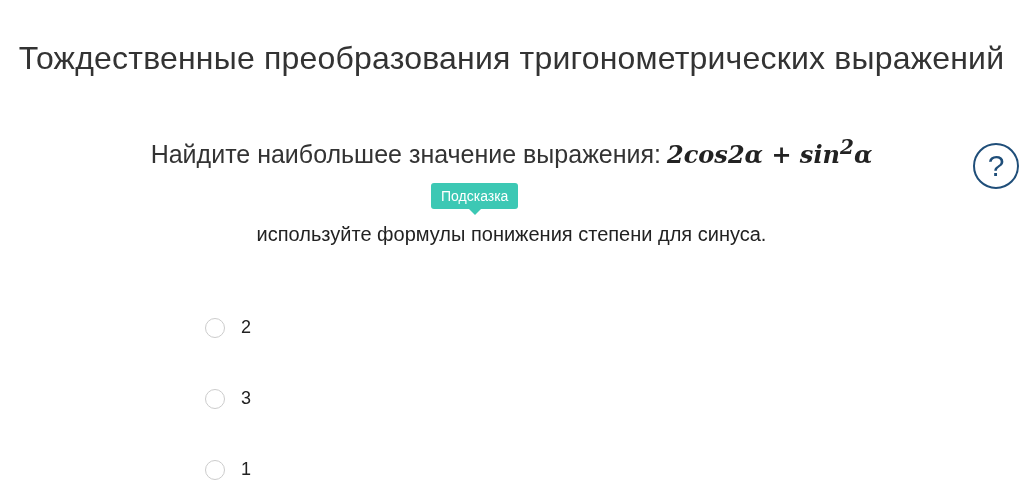  What do you see at coordinates (474, 212) in the screenshot?
I see `tooltip-pointer-icon` at bounding box center [474, 212].